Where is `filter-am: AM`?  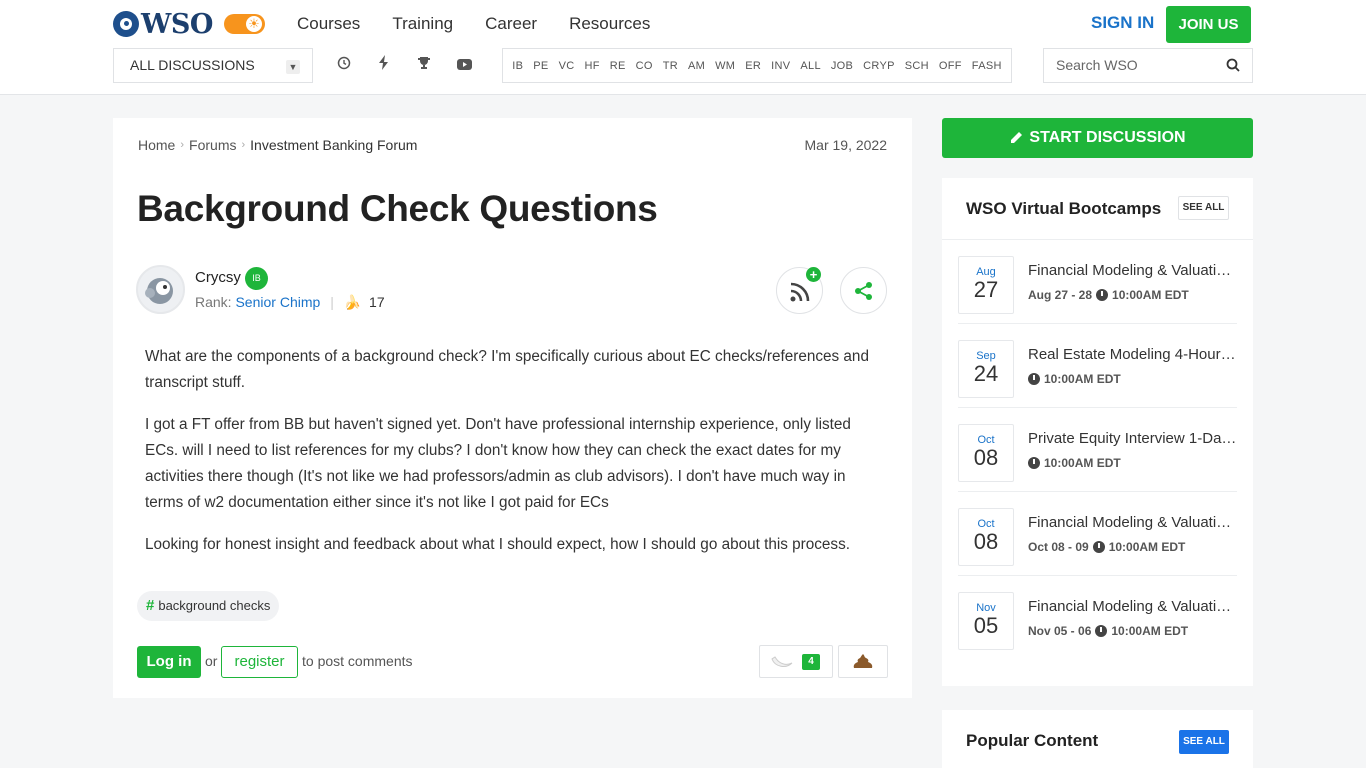 filter-am: AM is located at coordinates (696, 66).